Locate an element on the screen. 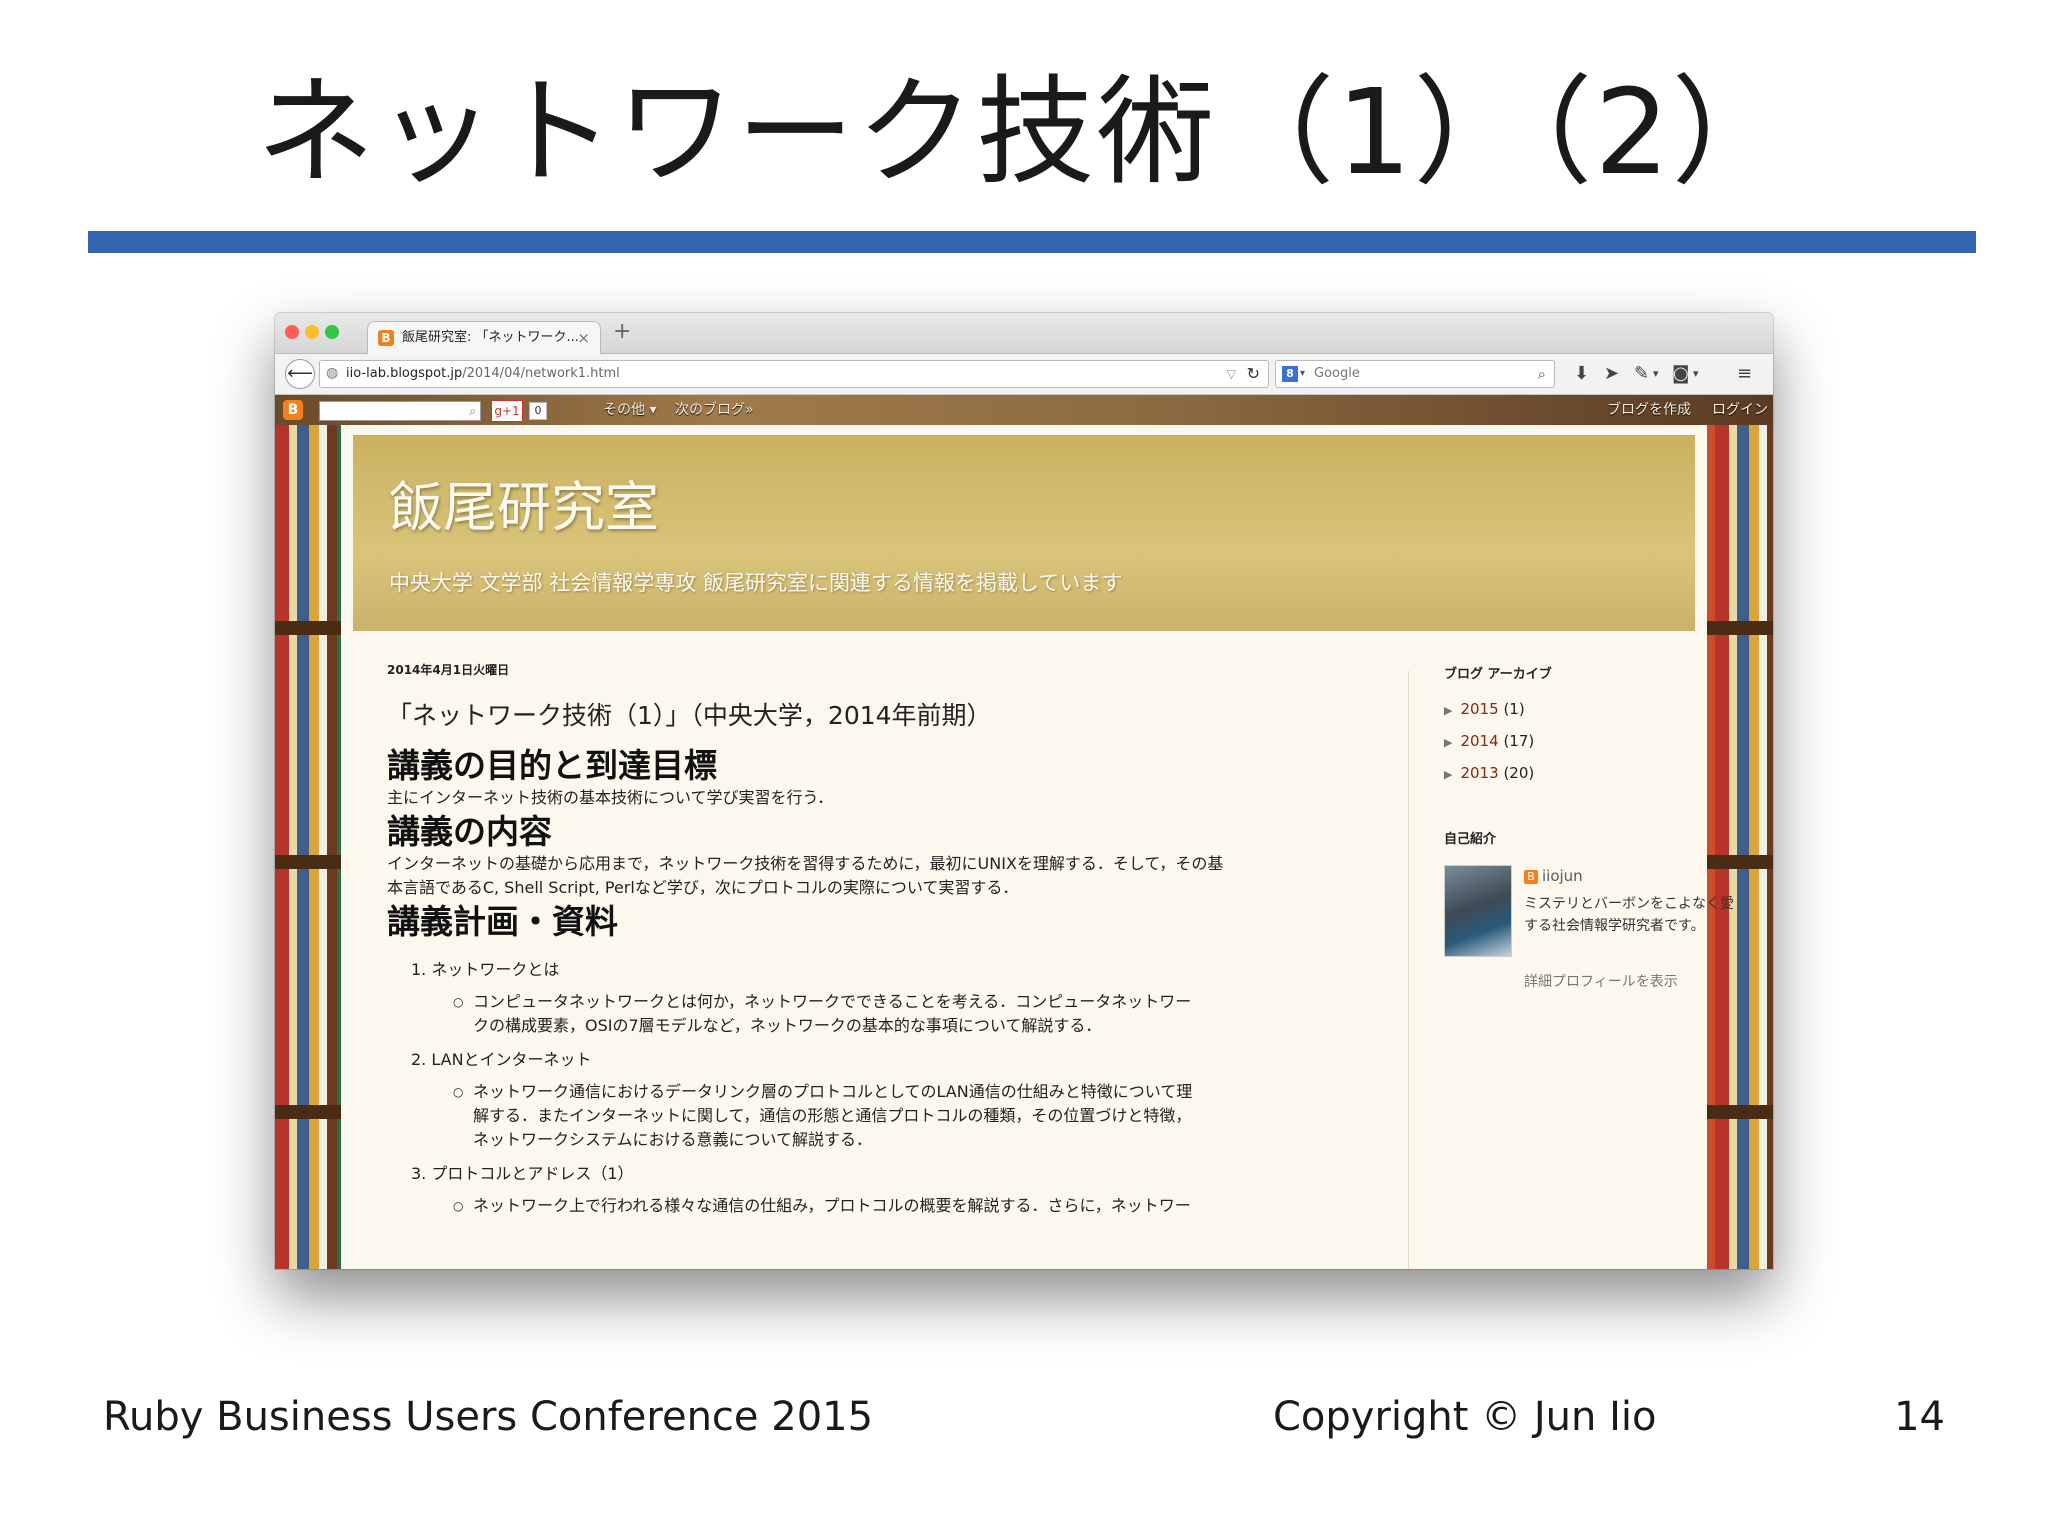  profile-name: iiojun is located at coordinates (1562, 876).